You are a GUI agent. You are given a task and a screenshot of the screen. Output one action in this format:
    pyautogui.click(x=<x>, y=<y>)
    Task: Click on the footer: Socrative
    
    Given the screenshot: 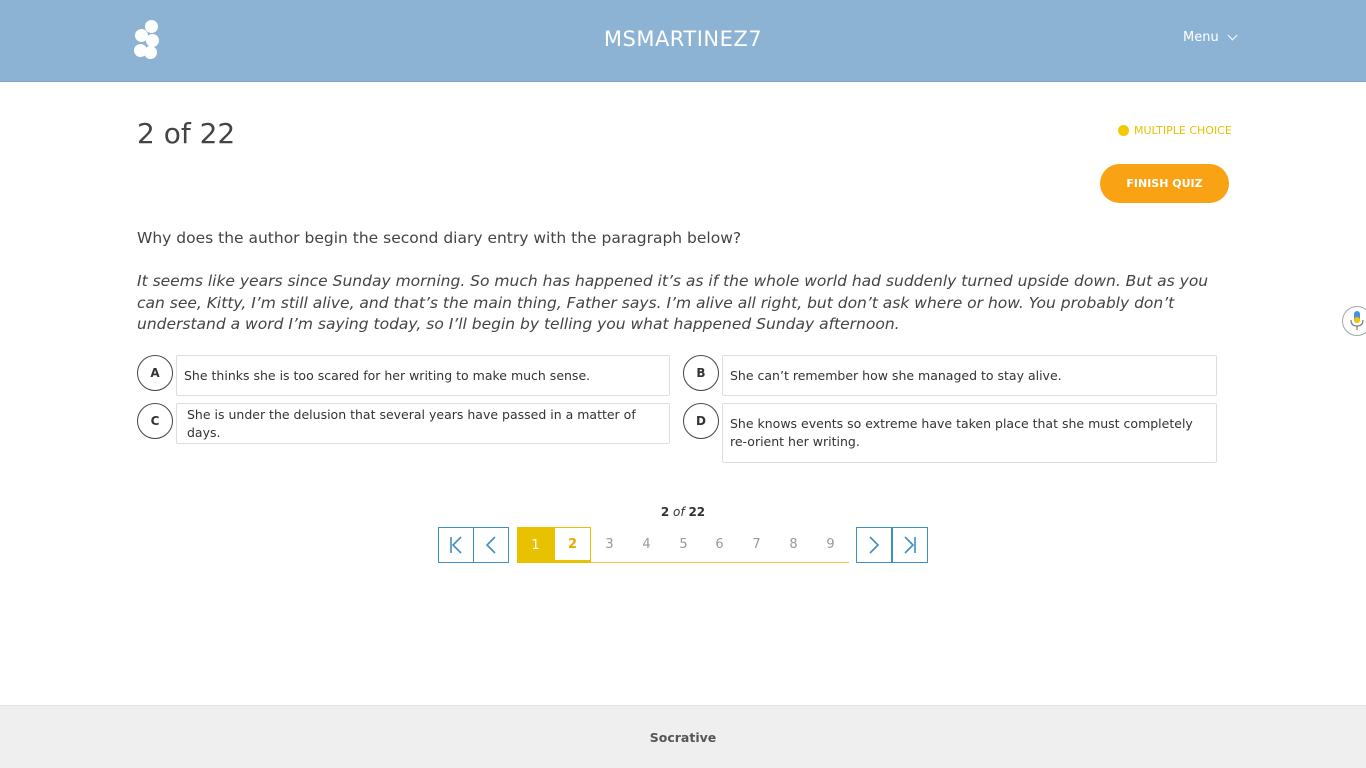 What is the action you would take?
    pyautogui.click(x=683, y=736)
    